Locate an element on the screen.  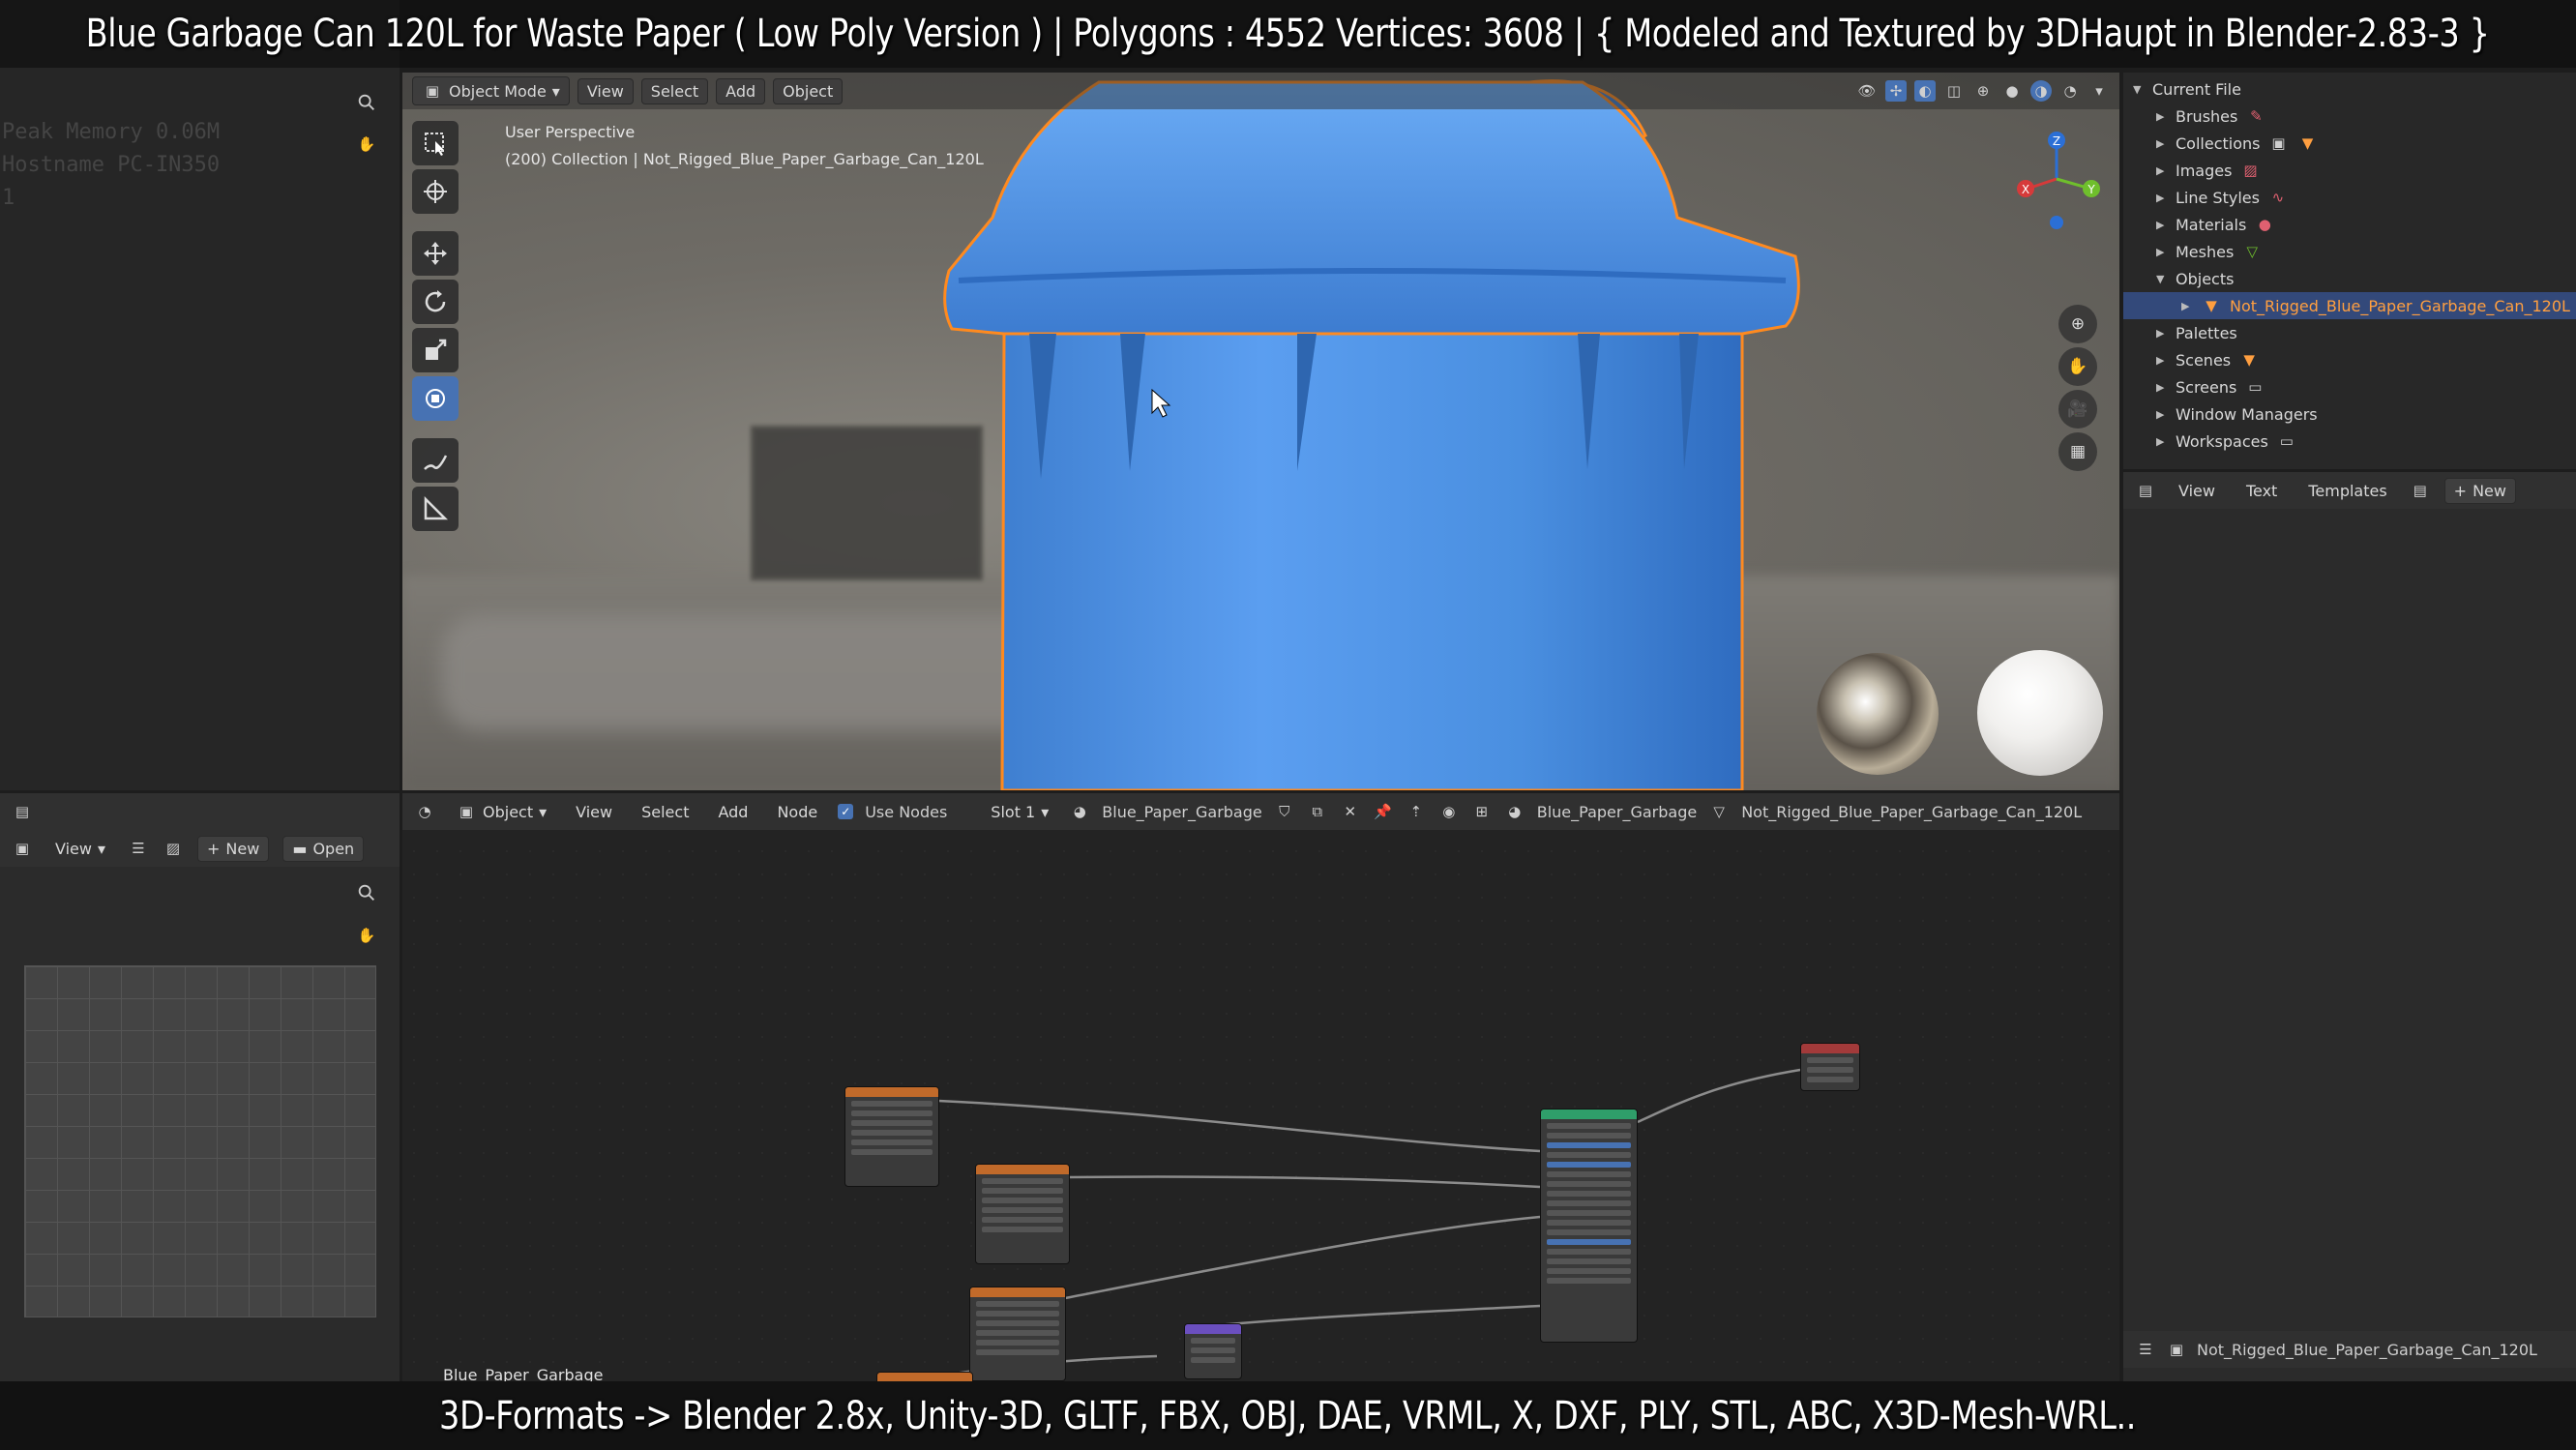
folder-icon: ▬ is located at coordinates (300, 849).